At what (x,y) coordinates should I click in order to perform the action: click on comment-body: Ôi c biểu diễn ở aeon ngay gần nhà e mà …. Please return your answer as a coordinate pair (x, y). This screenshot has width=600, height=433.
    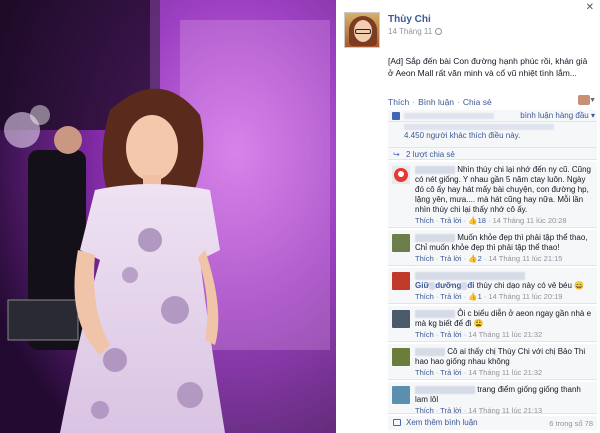
    Looking at the image, I should click on (504, 324).